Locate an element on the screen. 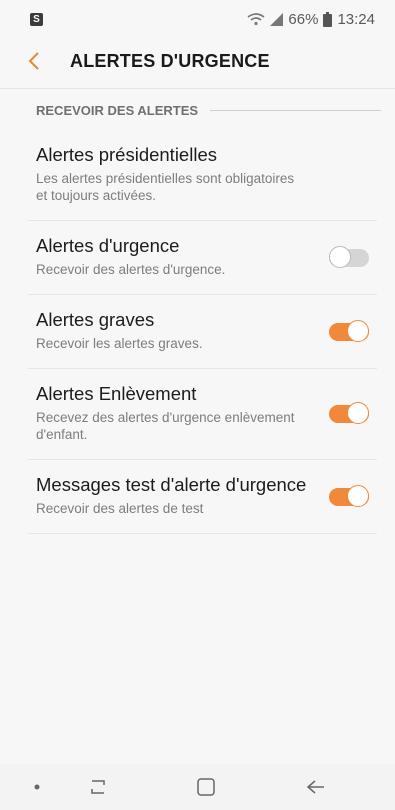 The image size is (395, 810). list-item-title: Messages test d'alerte d'urgence is located at coordinates (171, 484).